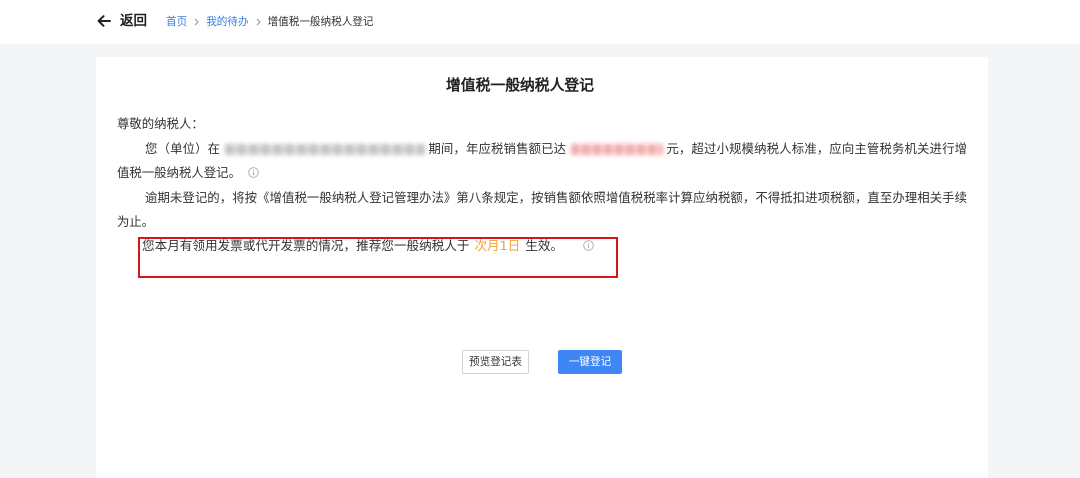 The image size is (1080, 478). I want to click on paragraph-text: 您（单位）在, so click(183, 148).